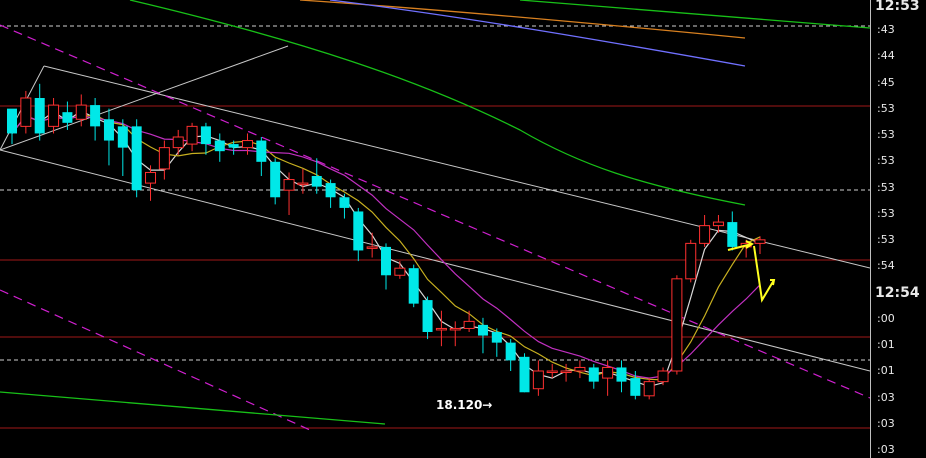 The image size is (926, 458). What do you see at coordinates (751, 271) in the screenshot?
I see `yellow-arrows` at bounding box center [751, 271].